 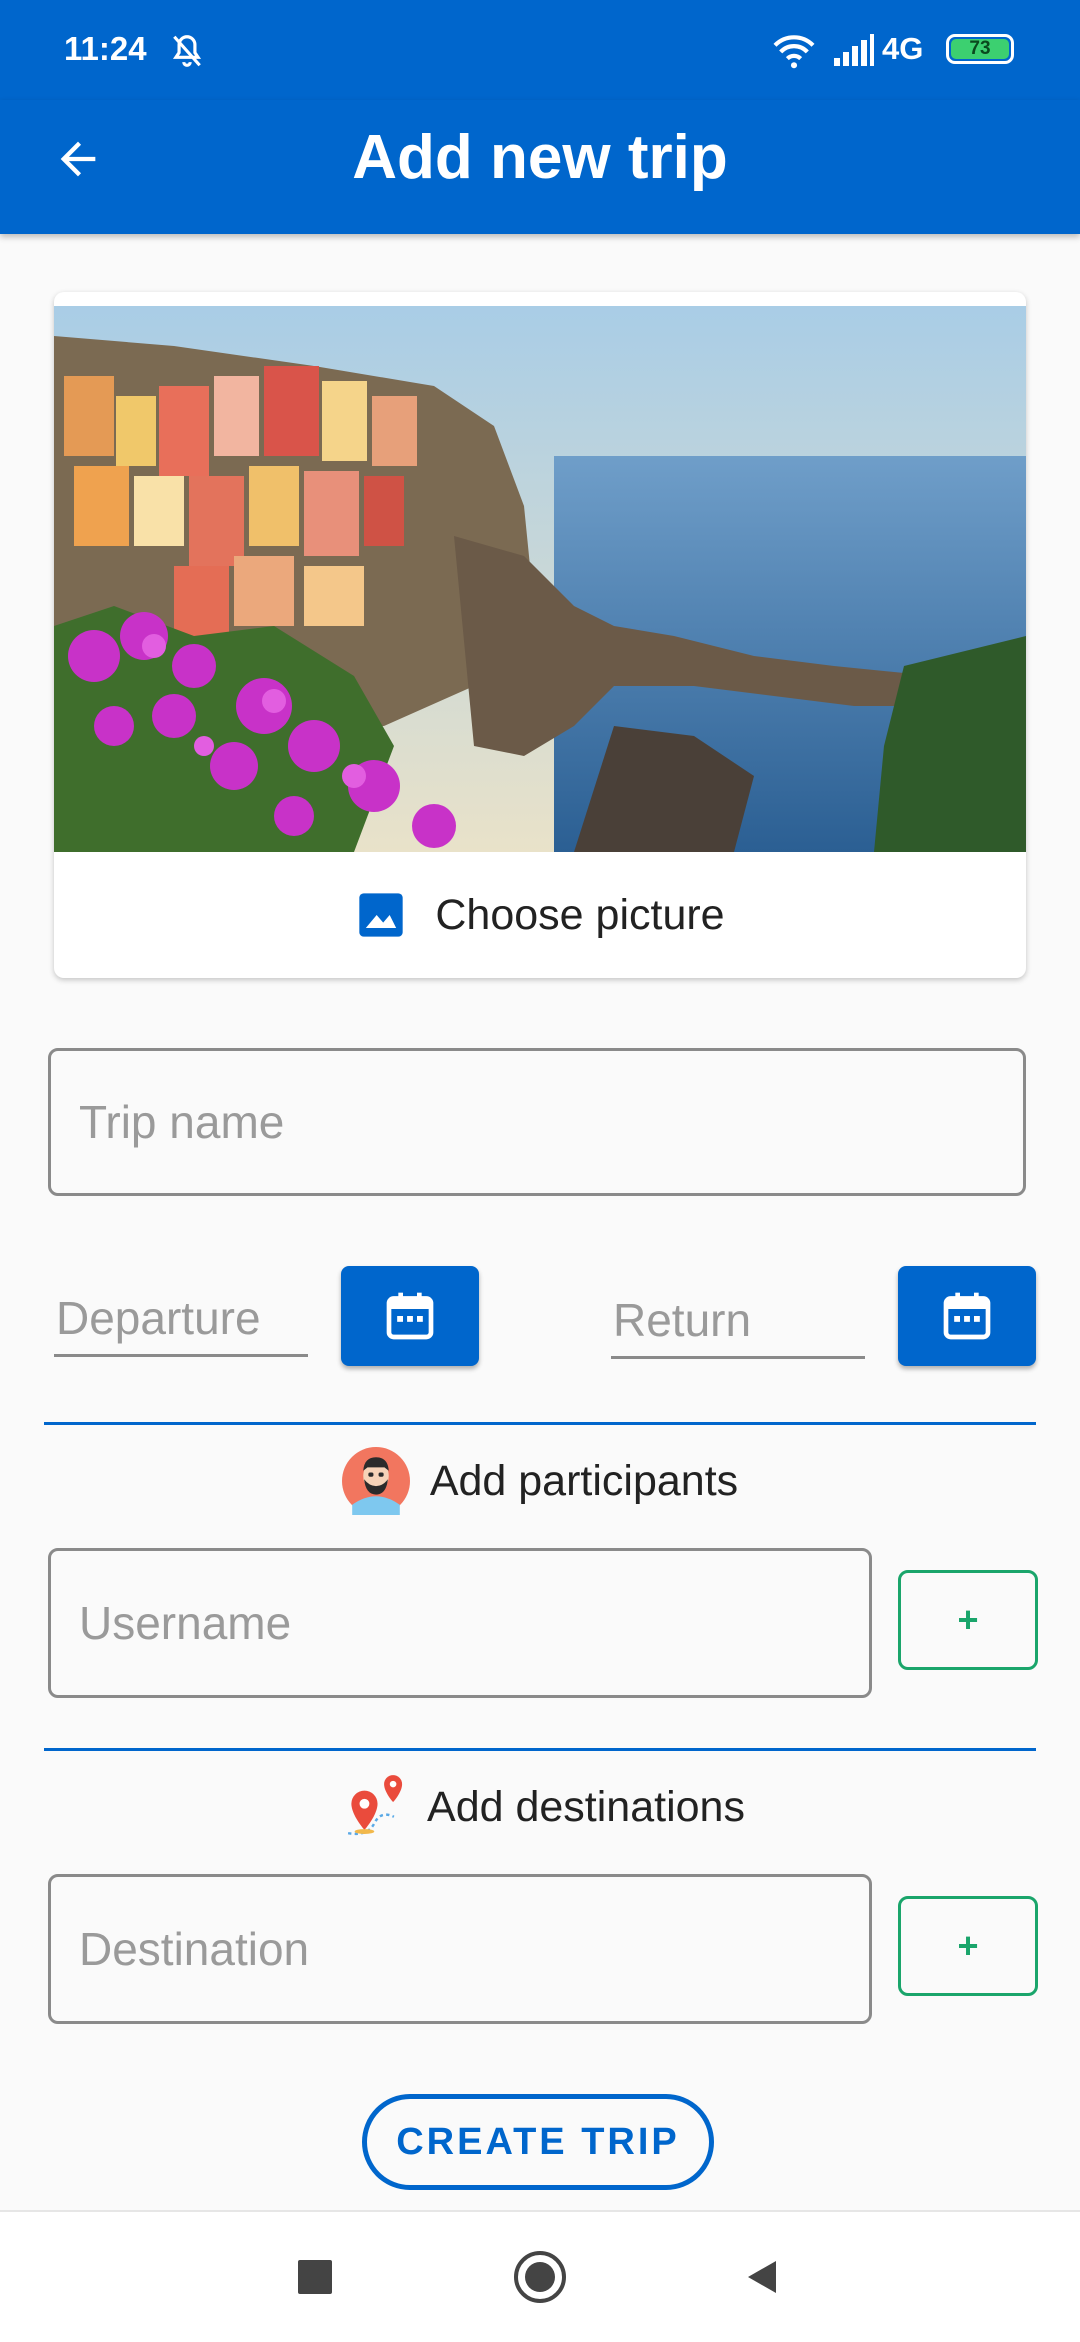 I want to click on wifi-icon, so click(x=794, y=52).